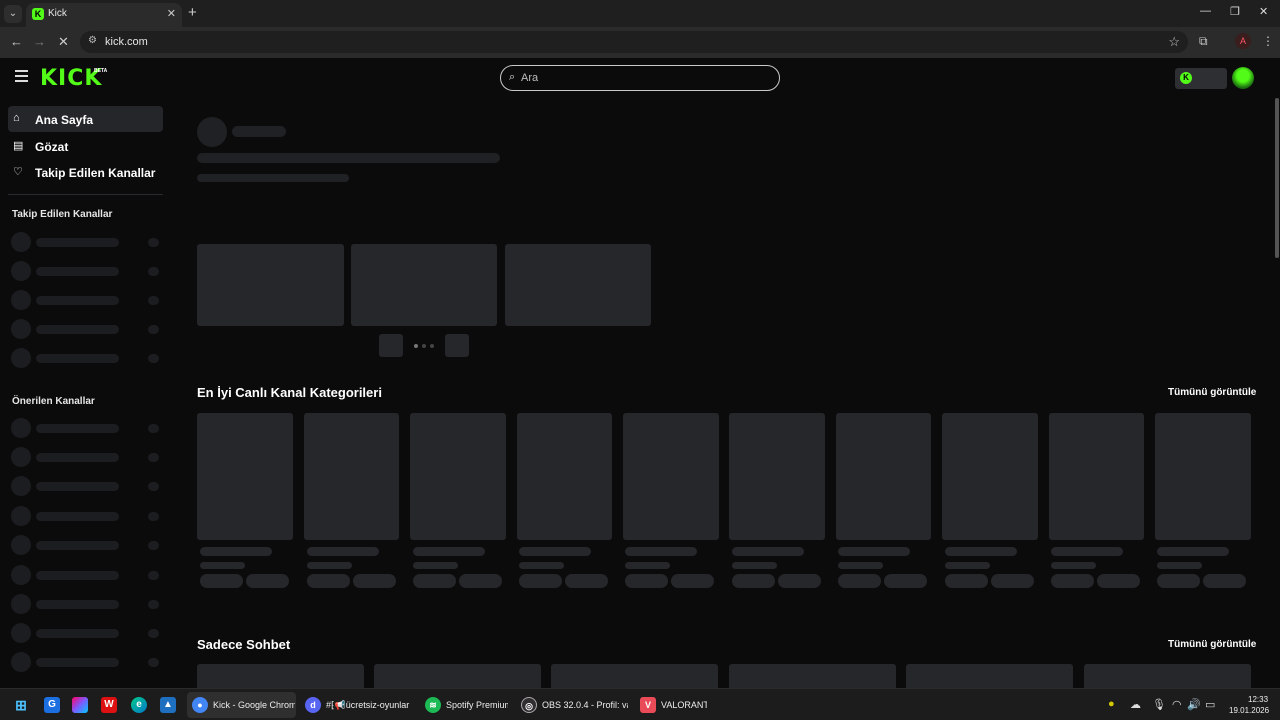  I want to click on featured-title-skeleton, so click(348, 158).